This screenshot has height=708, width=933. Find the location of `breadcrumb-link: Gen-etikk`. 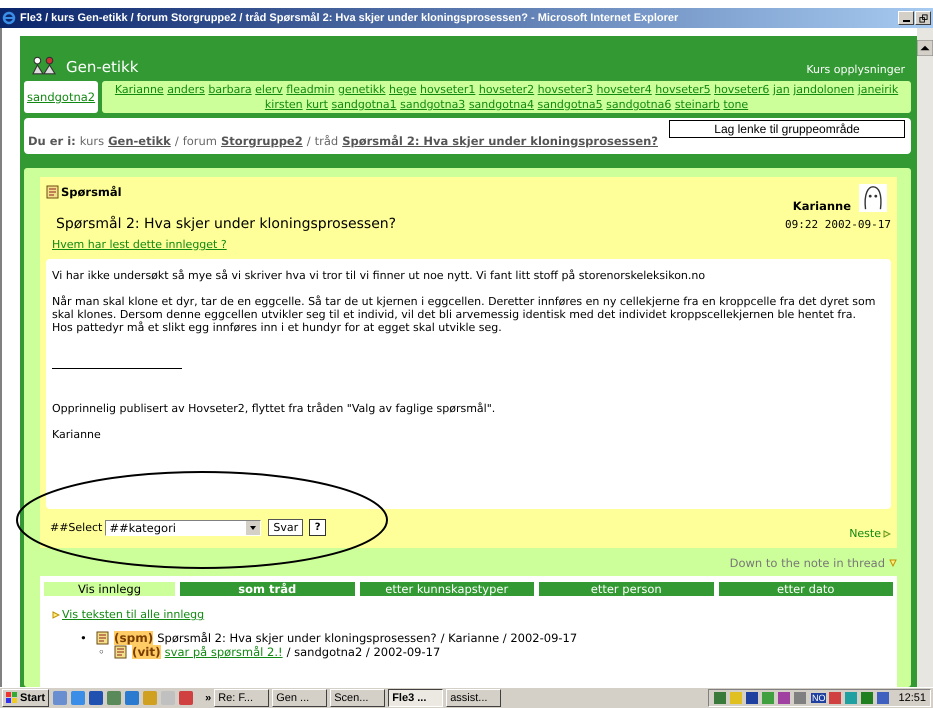

breadcrumb-link: Gen-etikk is located at coordinates (139, 141).